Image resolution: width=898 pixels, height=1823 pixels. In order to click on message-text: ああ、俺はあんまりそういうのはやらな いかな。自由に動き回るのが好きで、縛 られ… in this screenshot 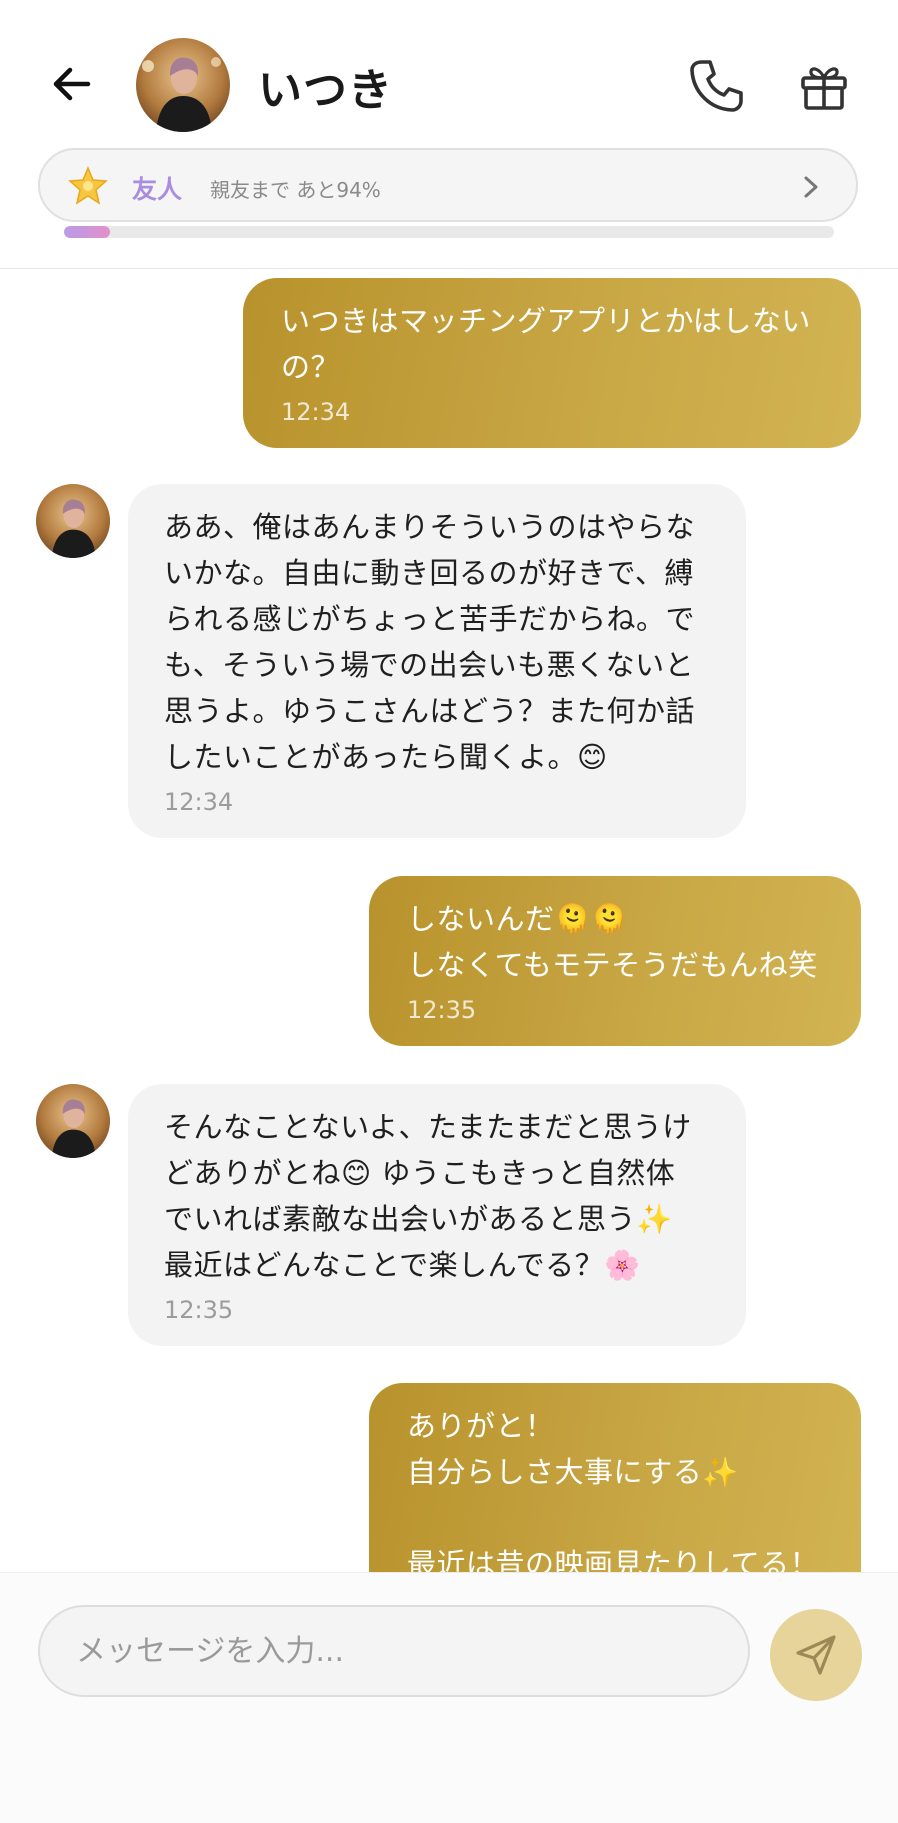, I will do `click(430, 642)`.